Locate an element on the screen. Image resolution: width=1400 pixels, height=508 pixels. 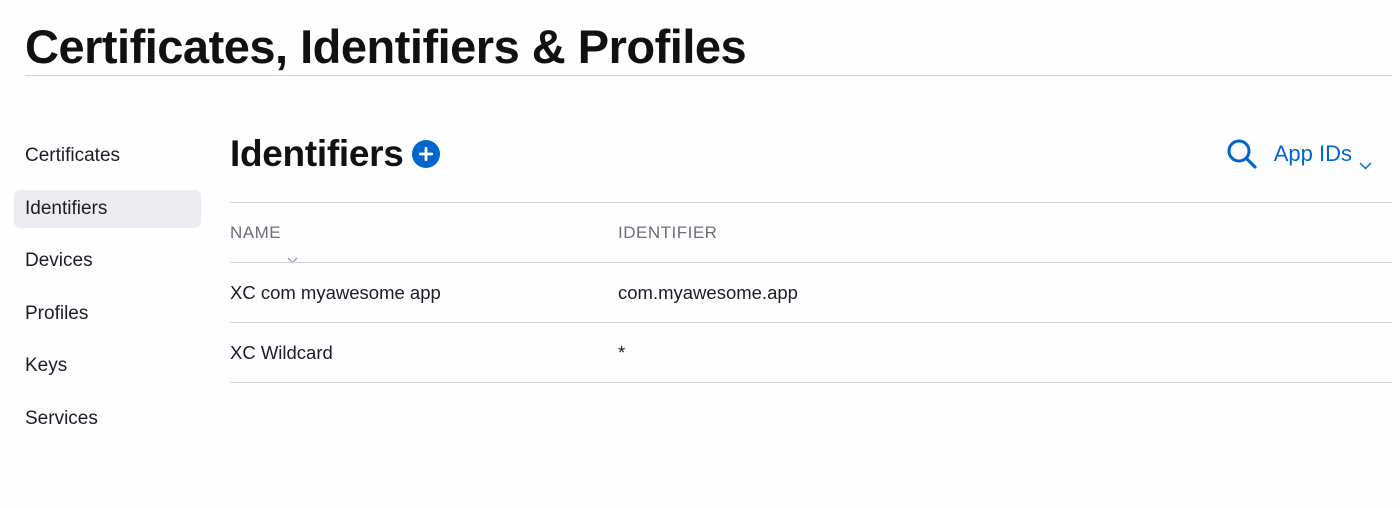
table-row: XC com myawesome app com.myawesome.app is located at coordinates (811, 292).